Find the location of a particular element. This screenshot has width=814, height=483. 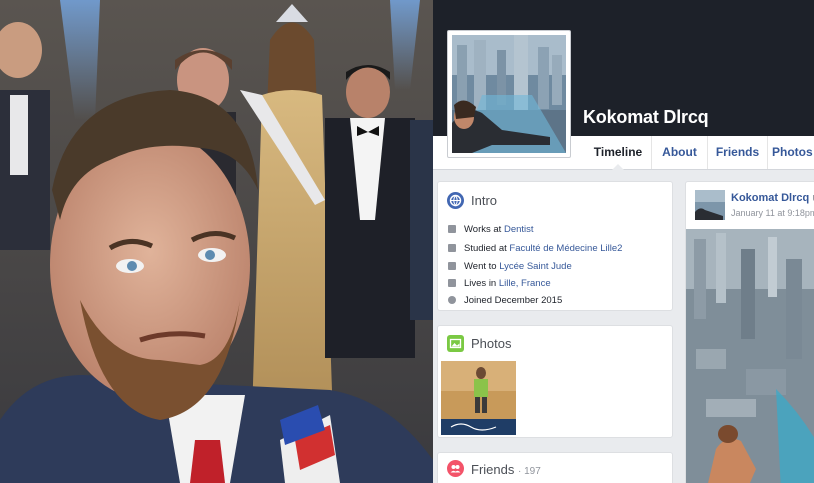

photo-thumbnail-image is located at coordinates (478, 398).